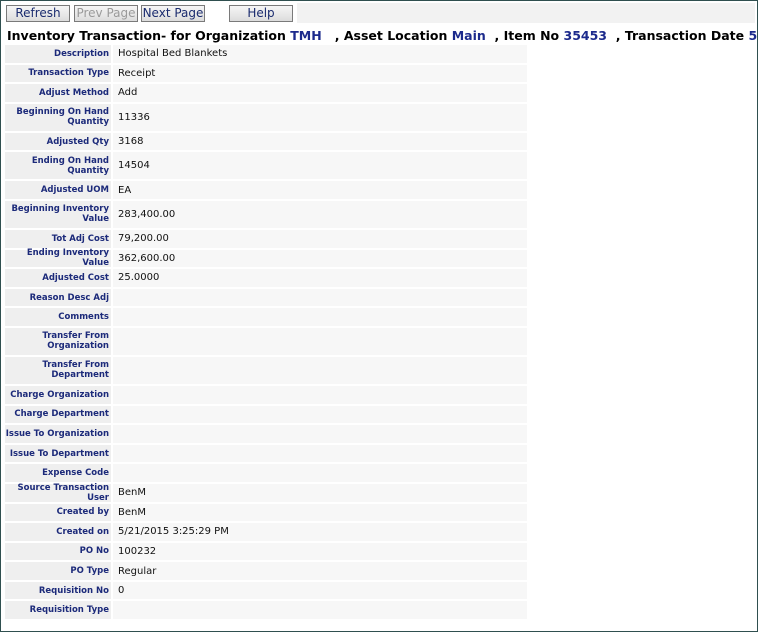 Image resolution: width=758 pixels, height=632 pixels. What do you see at coordinates (58, 551) in the screenshot?
I see `field-label: PO No` at bounding box center [58, 551].